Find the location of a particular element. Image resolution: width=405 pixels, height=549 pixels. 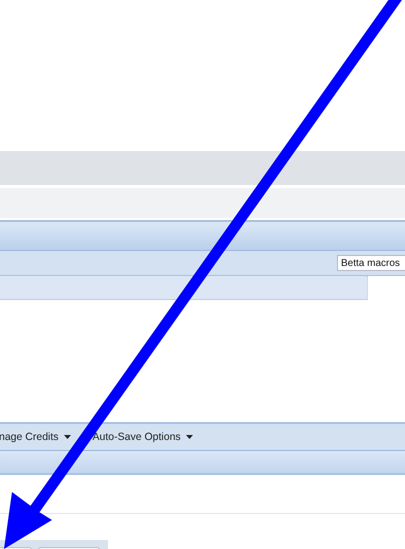

menu-button: Auto-Save Options is located at coordinates (142, 437).